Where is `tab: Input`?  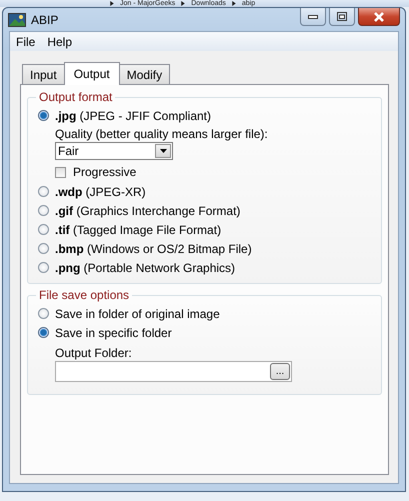 tab: Input is located at coordinates (43, 74).